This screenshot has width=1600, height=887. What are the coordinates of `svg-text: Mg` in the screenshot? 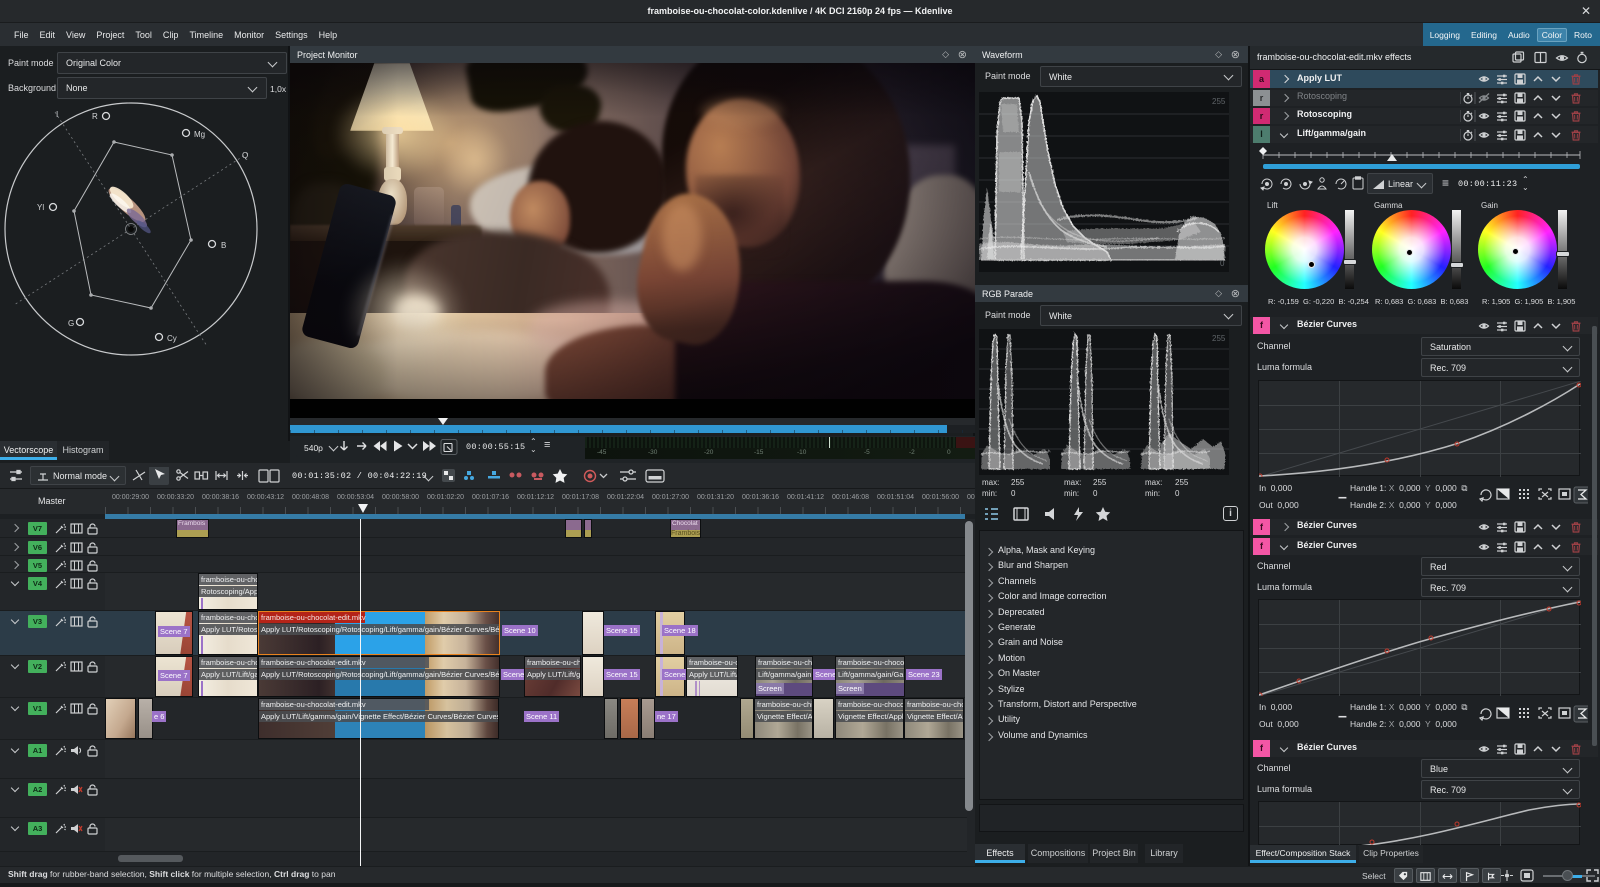 It's located at (199, 134).